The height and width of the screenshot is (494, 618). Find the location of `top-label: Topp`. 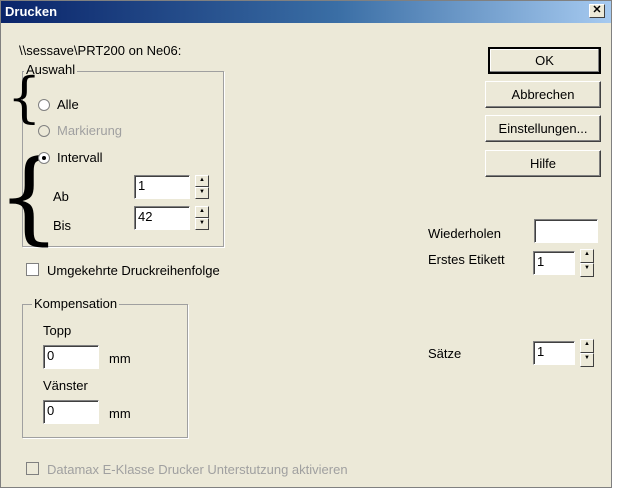

top-label: Topp is located at coordinates (57, 330).